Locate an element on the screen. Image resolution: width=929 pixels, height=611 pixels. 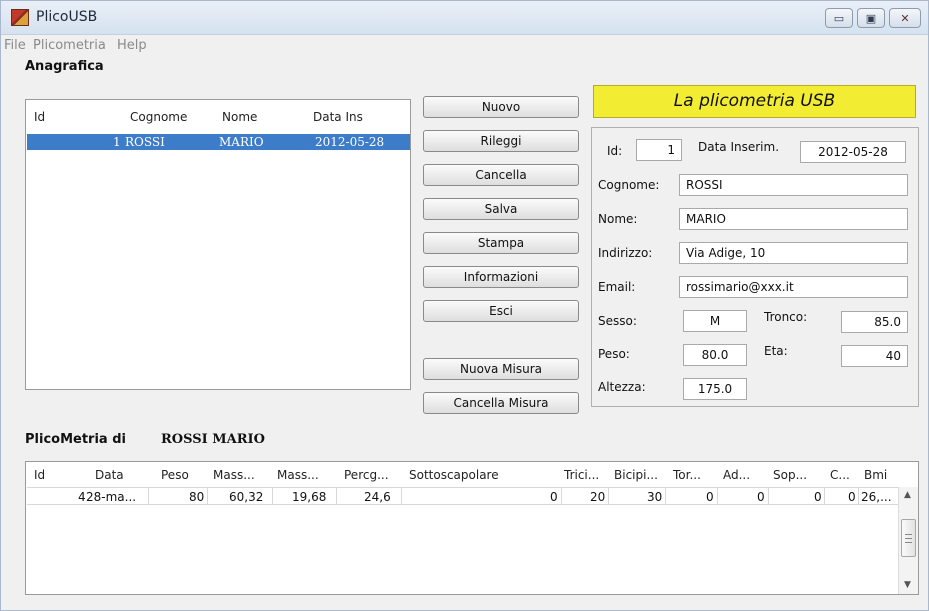
close-button: ✕ is located at coordinates (905, 18).